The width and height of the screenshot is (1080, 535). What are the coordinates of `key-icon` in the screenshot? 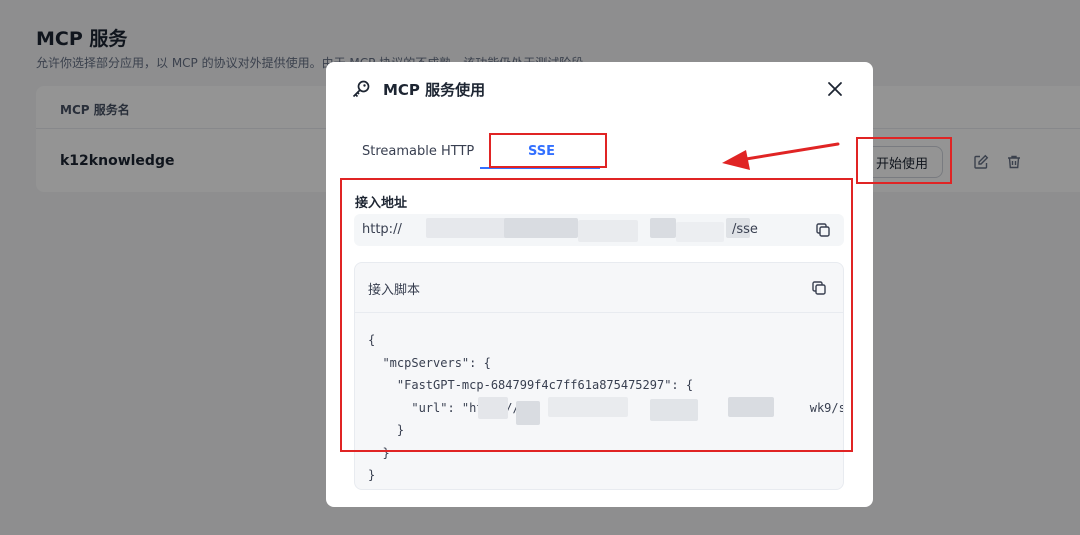 It's located at (361, 89).